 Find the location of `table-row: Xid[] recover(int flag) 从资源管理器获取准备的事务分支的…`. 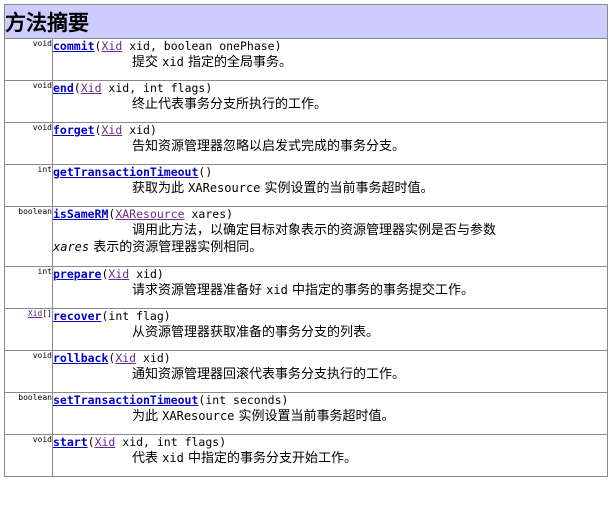

table-row: Xid[] recover(int flag) 从资源管理器获取准备的事务分支的… is located at coordinates (306, 329).